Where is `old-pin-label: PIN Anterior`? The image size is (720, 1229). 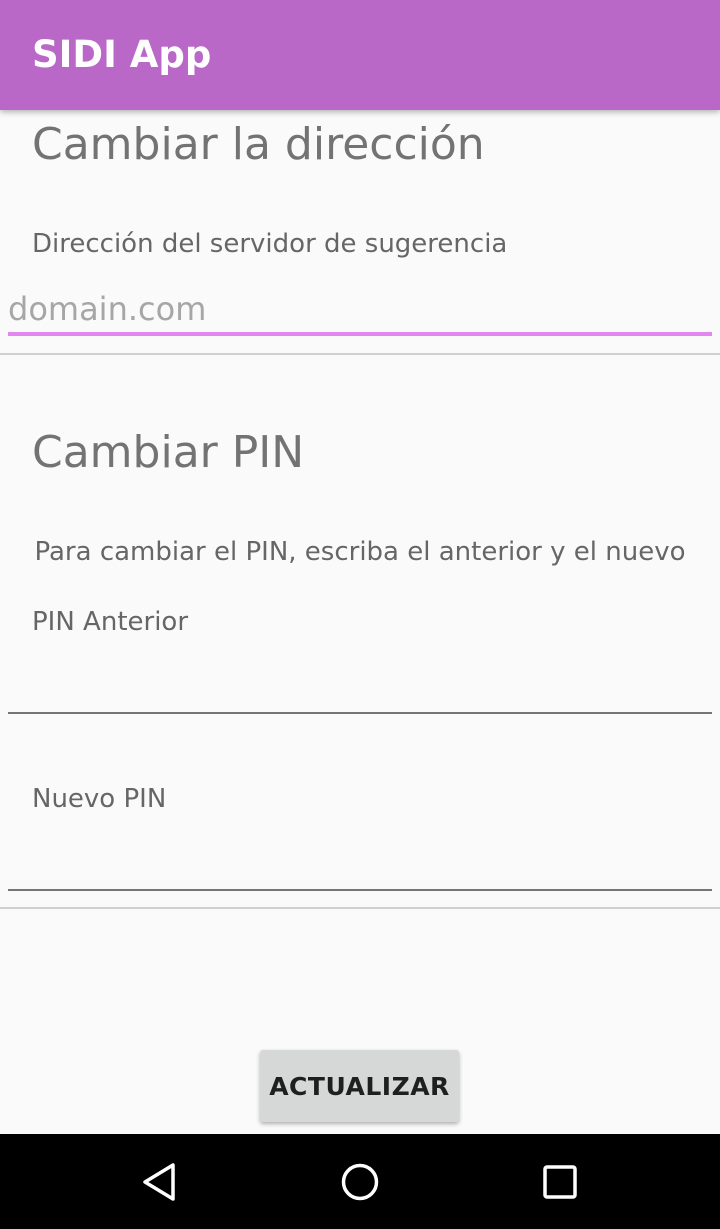
old-pin-label: PIN Anterior is located at coordinates (110, 622).